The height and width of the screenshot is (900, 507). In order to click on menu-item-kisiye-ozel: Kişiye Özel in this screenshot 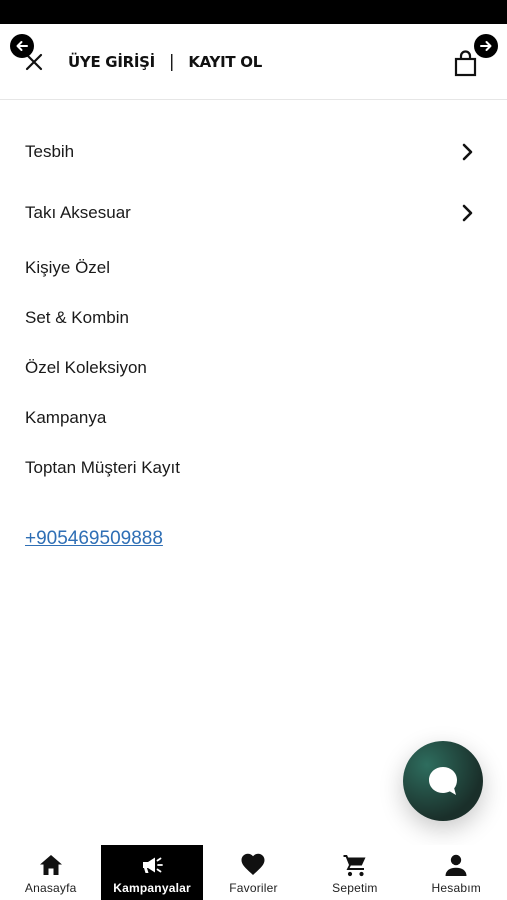, I will do `click(255, 268)`.